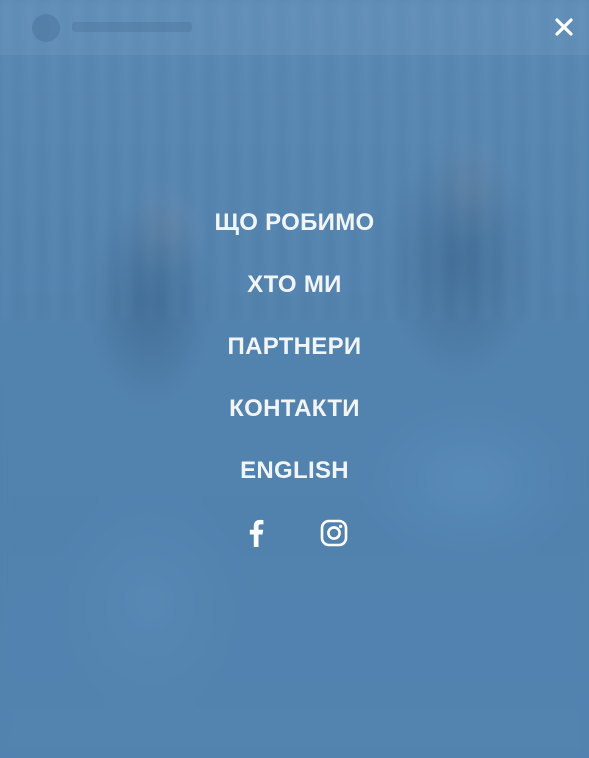 Image resolution: width=589 pixels, height=758 pixels. I want to click on site-logo, so click(122, 28).